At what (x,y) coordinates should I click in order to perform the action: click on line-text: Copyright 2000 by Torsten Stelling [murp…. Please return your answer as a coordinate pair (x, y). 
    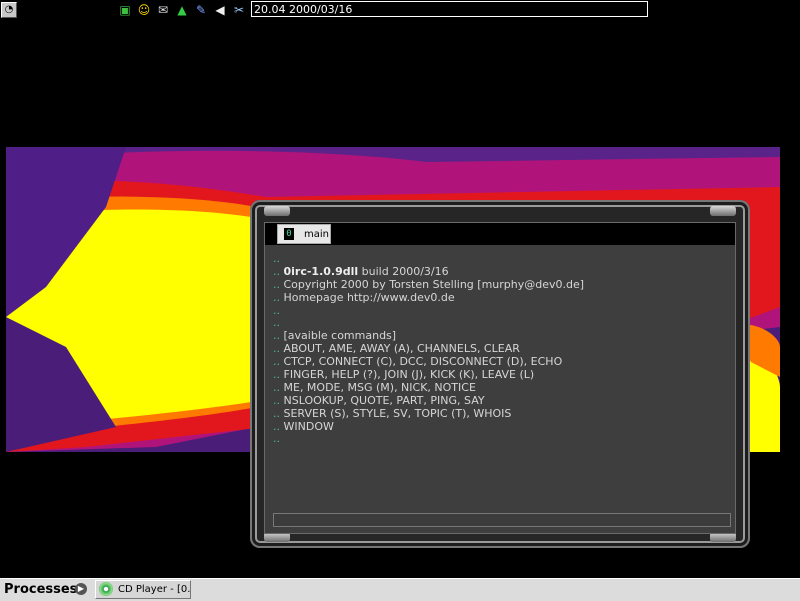
    Looking at the image, I should click on (434, 284).